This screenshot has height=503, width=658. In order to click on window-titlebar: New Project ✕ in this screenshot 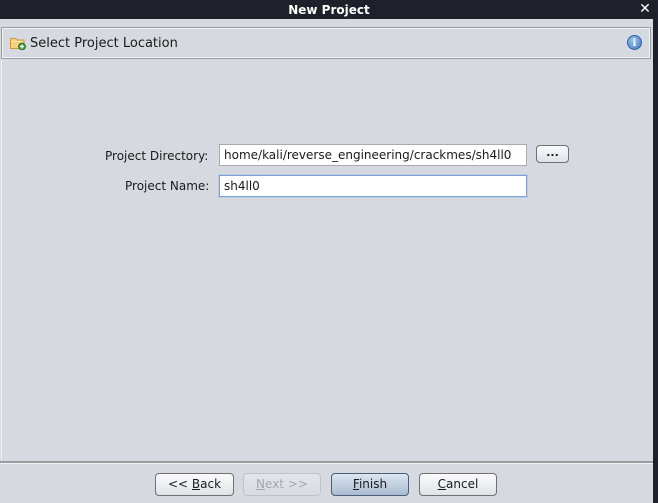, I will do `click(329, 9)`.